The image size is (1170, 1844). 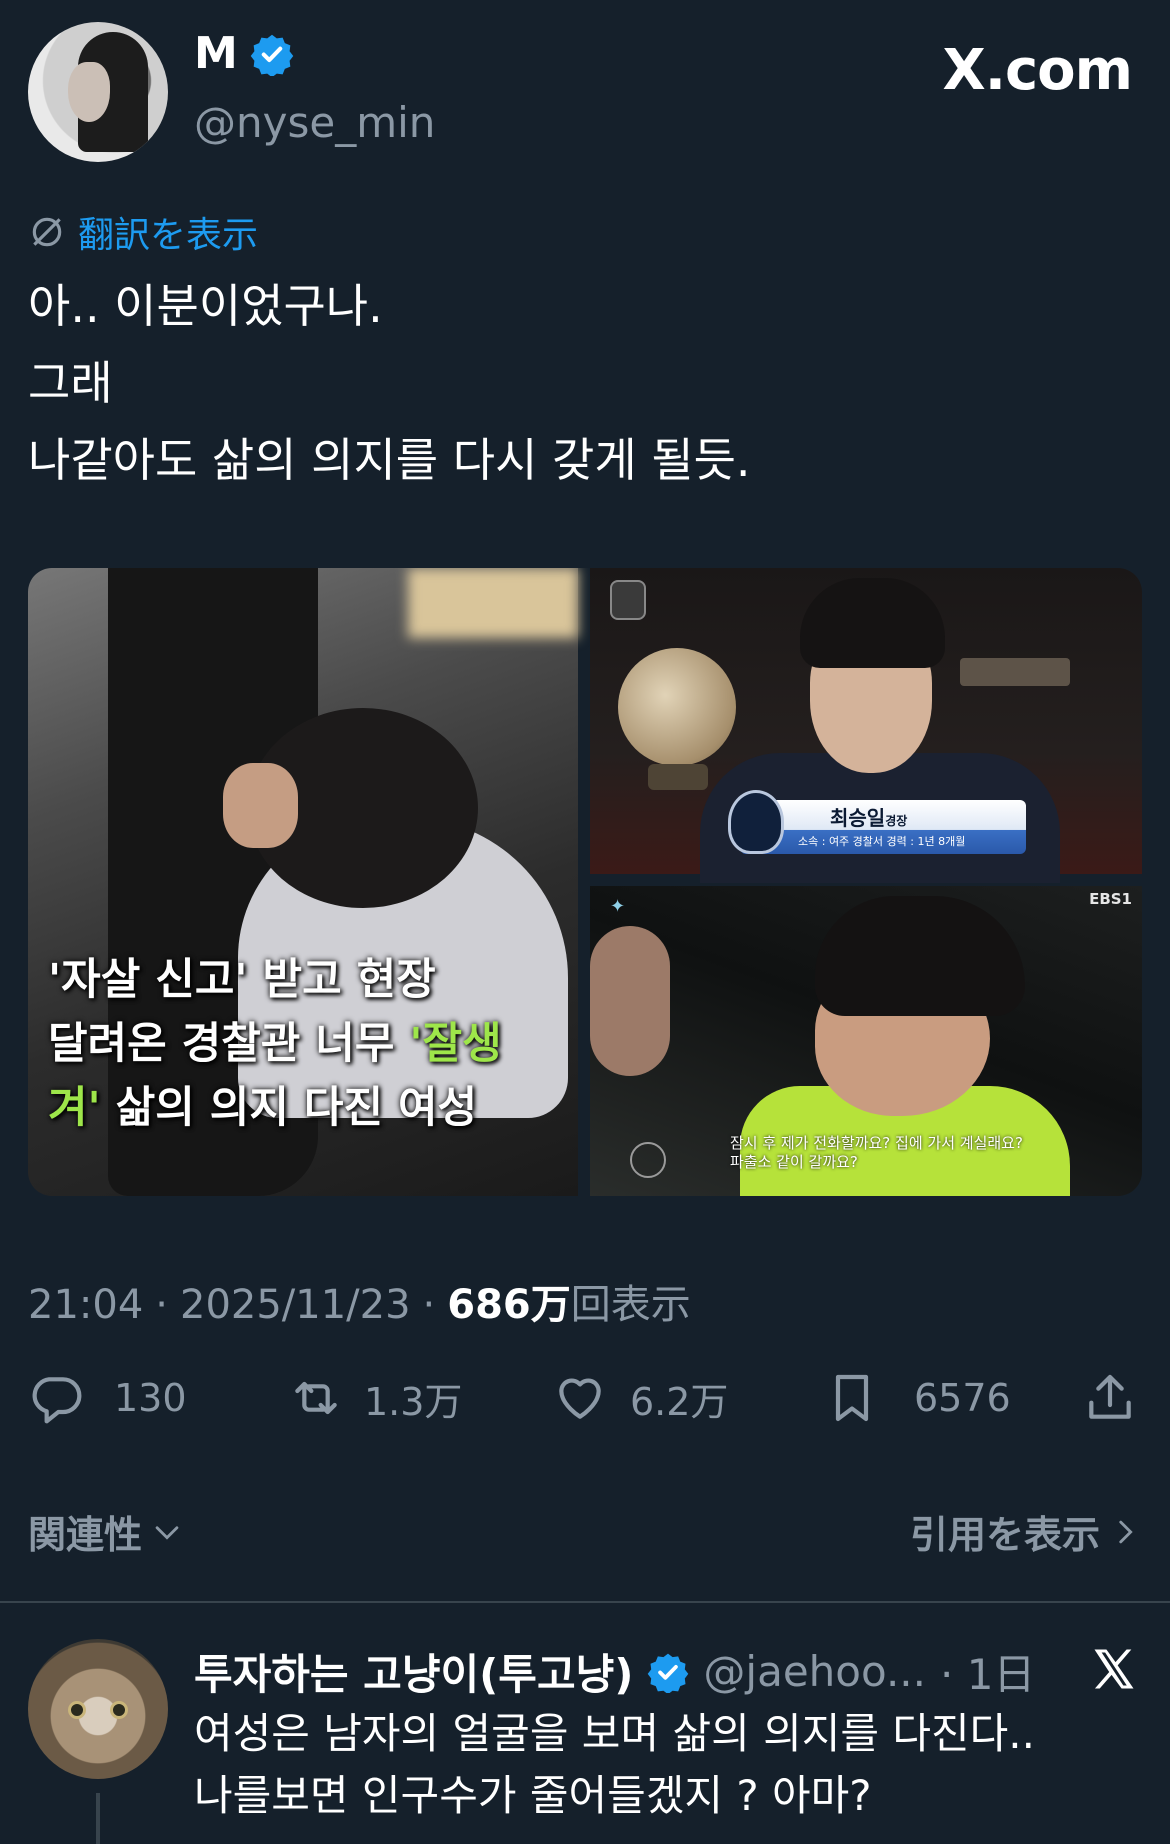 What do you see at coordinates (614, 1733) in the screenshot?
I see `reply-line: 여성은 남자의 얼굴을 보며 삶의 의지를 다진다..` at bounding box center [614, 1733].